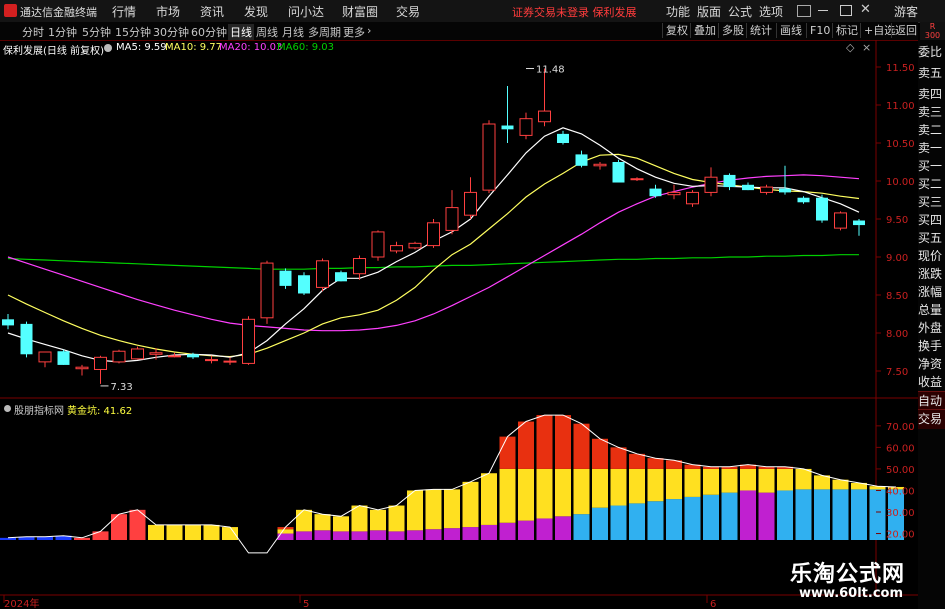 This screenshot has width=945, height=609. I want to click on indicator-settings-icon, so click(108, 48).